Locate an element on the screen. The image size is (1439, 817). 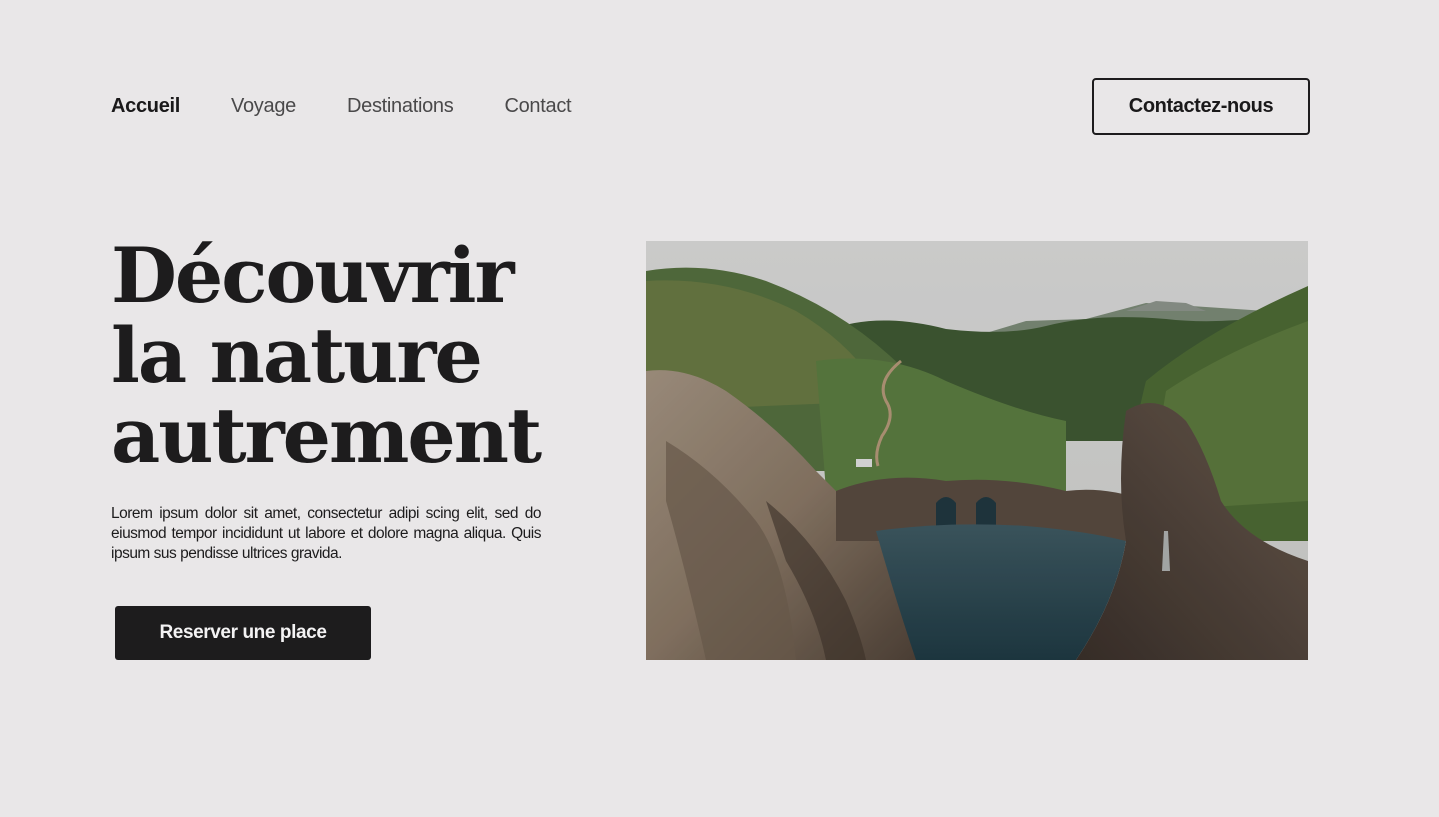
nav-item-destinations: Destinations is located at coordinates (400, 106).